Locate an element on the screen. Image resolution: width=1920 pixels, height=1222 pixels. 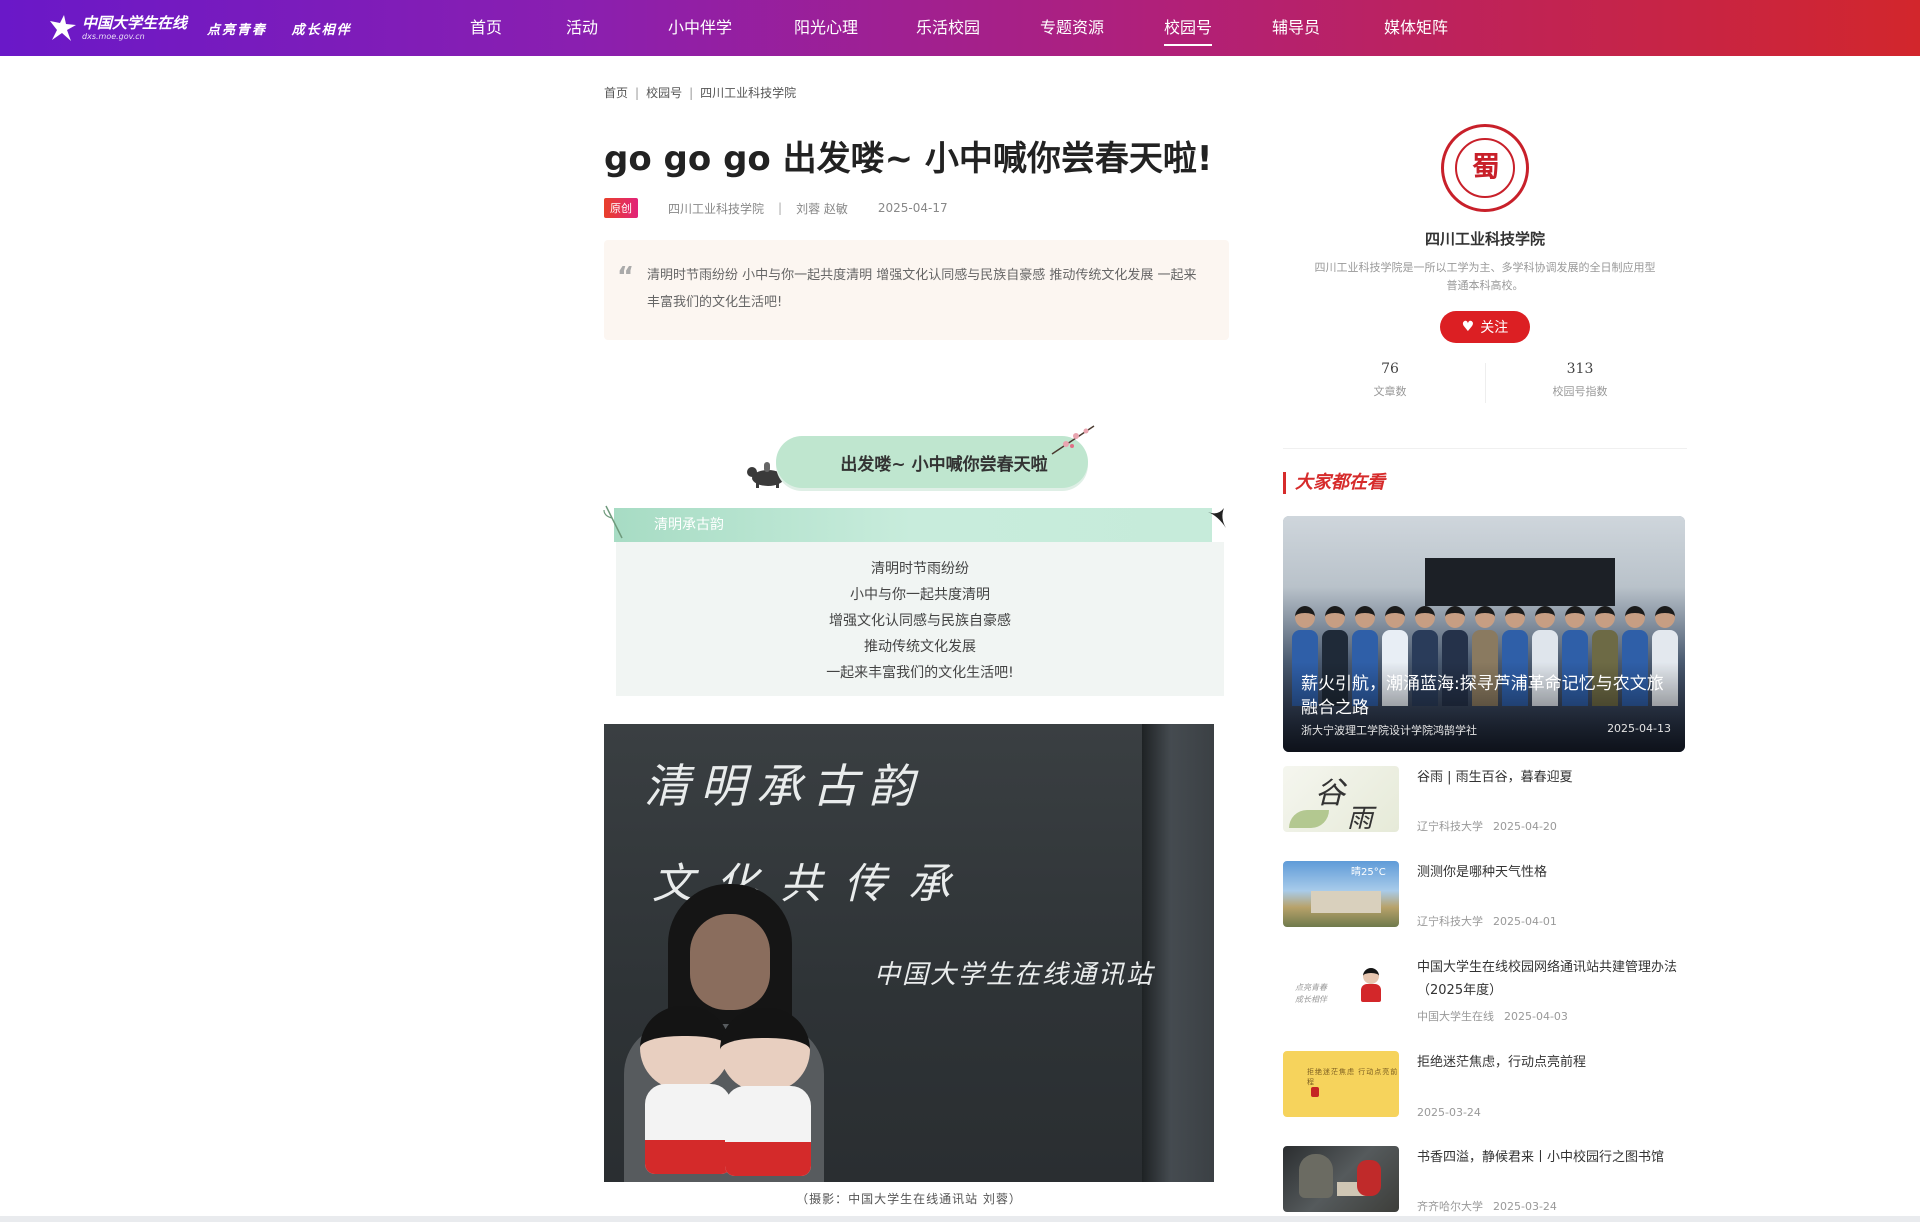
news-source: 中国大学生在线 is located at coordinates (1455, 1016).